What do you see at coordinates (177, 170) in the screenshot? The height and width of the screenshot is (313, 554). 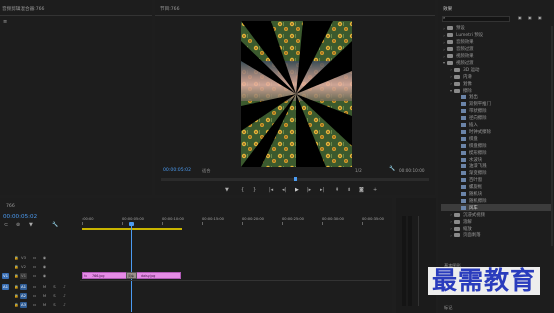 I see `program-timecode-left: 00:00:05:02` at bounding box center [177, 170].